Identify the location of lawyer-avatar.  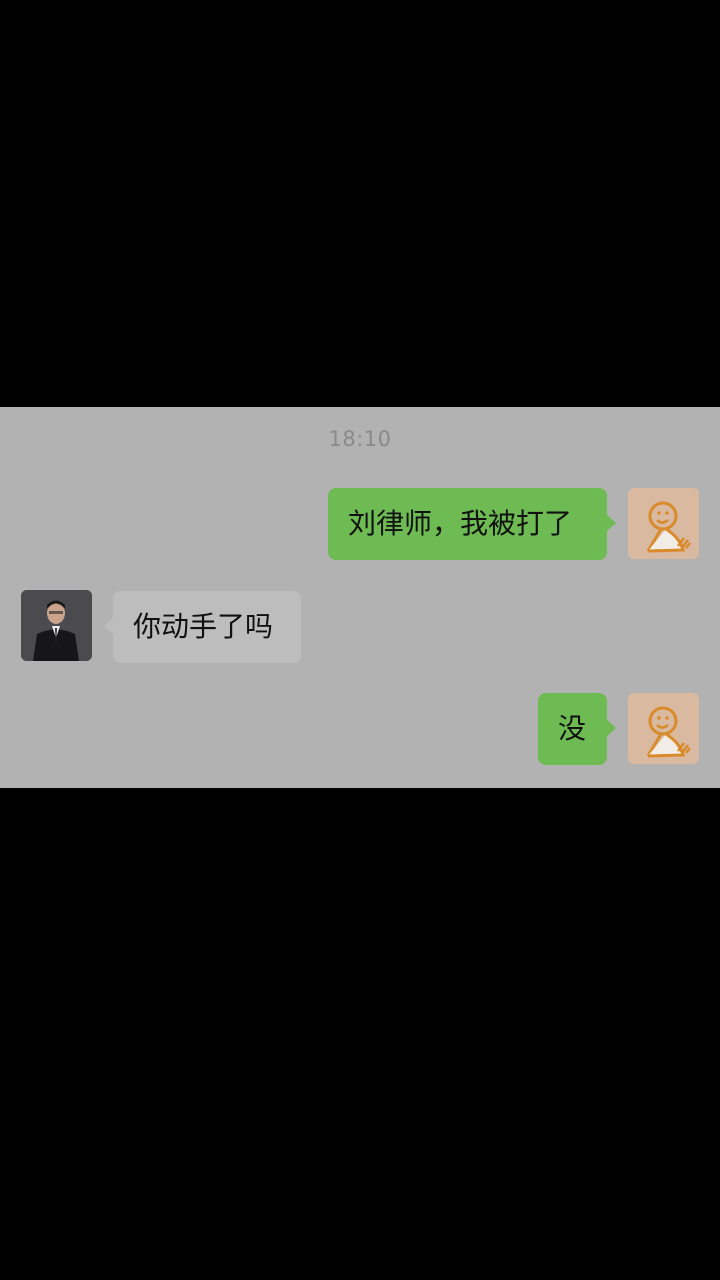
(56, 625).